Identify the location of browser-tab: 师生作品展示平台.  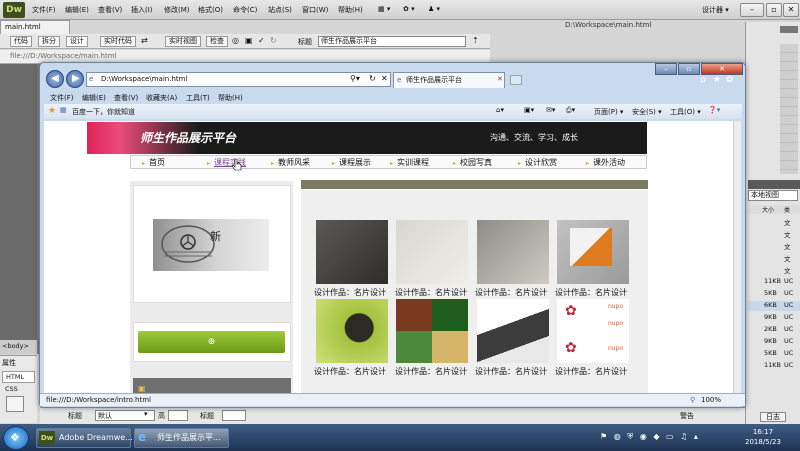
(449, 80).